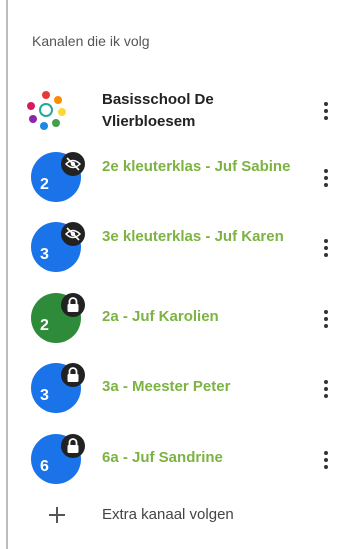 The height and width of the screenshot is (549, 338). I want to click on channel-row: 3 3a - Meester Peter, so click(179, 387).